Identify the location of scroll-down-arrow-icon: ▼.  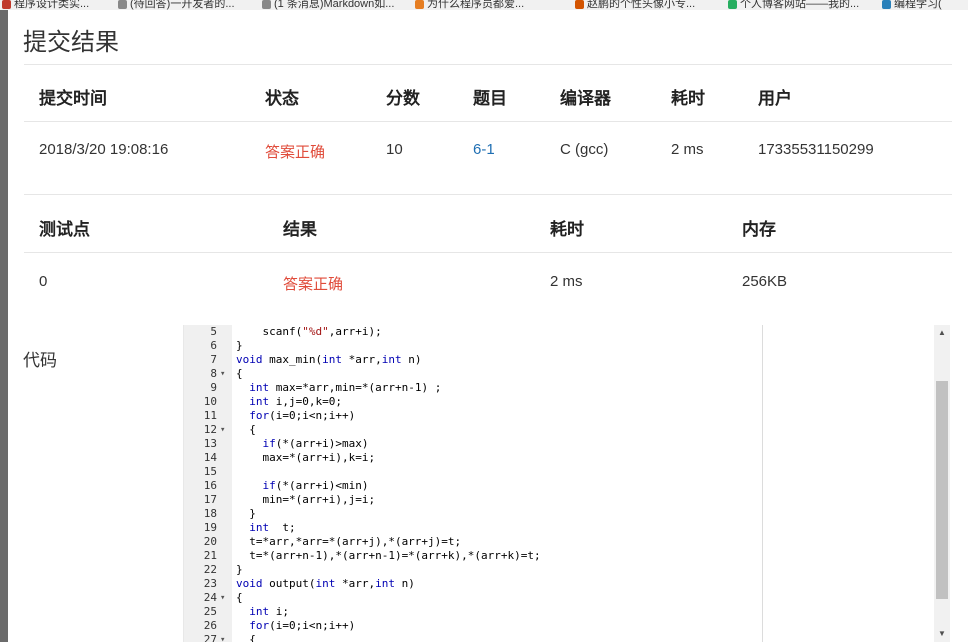
(942, 634).